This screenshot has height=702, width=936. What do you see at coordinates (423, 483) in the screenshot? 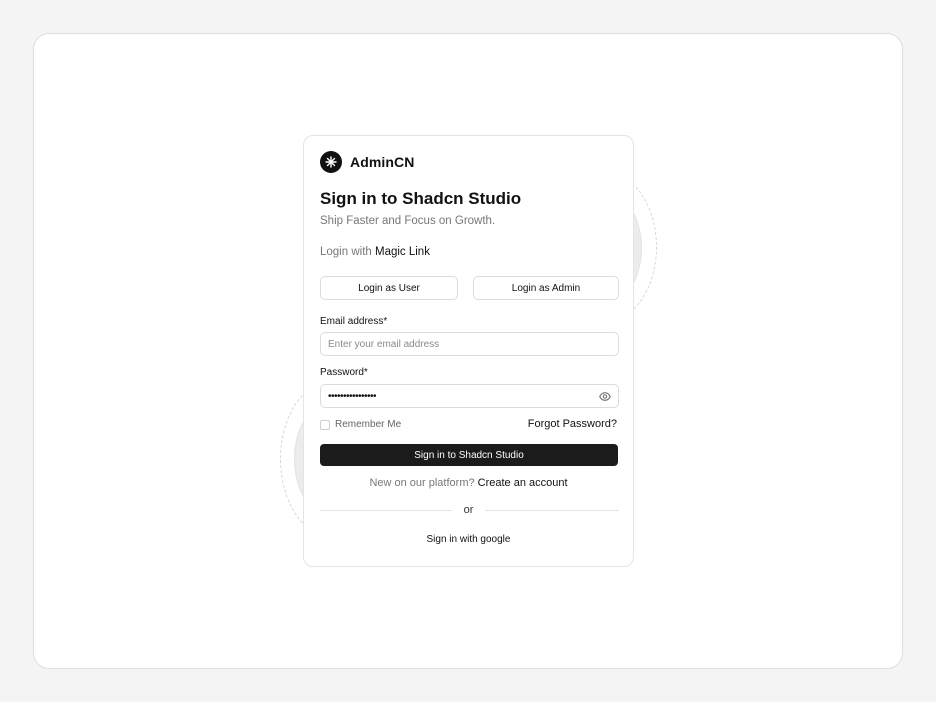
I see `signup-prefix: New on our platform?` at bounding box center [423, 483].